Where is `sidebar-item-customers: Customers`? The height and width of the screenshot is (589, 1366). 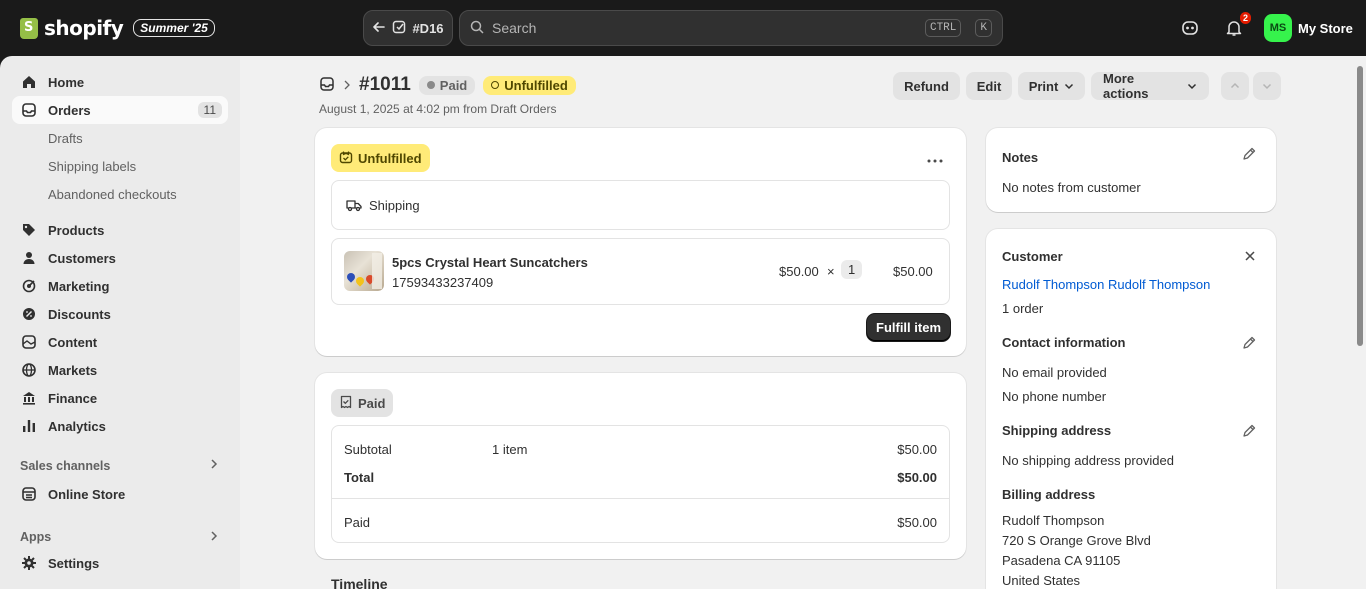
sidebar-item-customers: Customers is located at coordinates (120, 258).